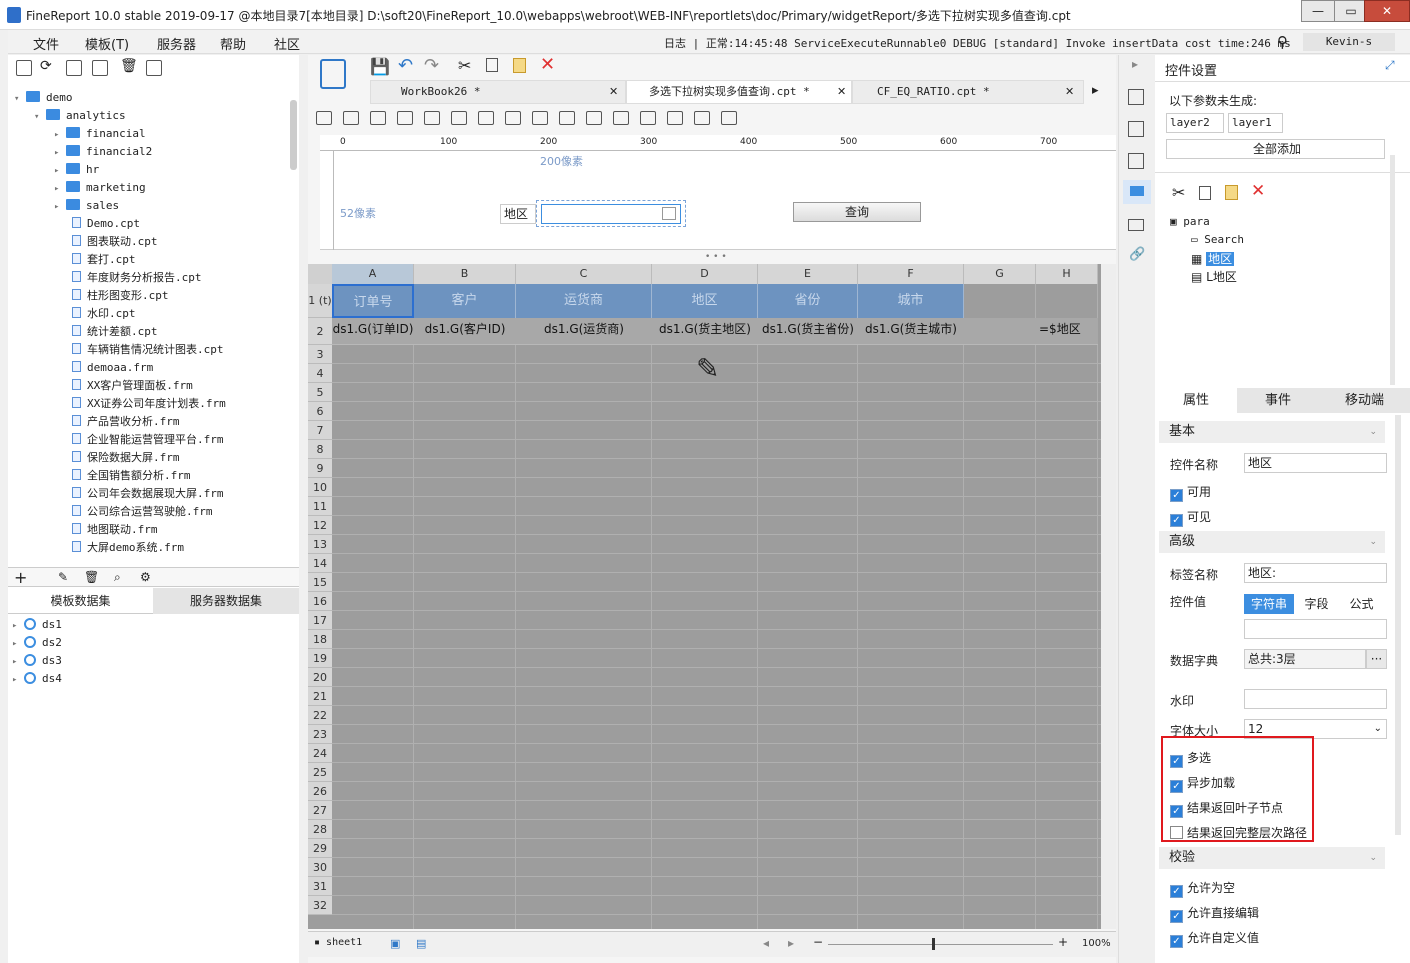 The image size is (1410, 963). I want to click on dataset-item: ▸ ds1, so click(37, 625).